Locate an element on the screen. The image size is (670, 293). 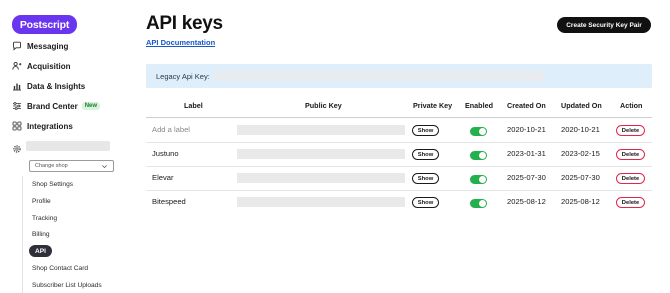
nav-label: Messaging is located at coordinates (48, 46).